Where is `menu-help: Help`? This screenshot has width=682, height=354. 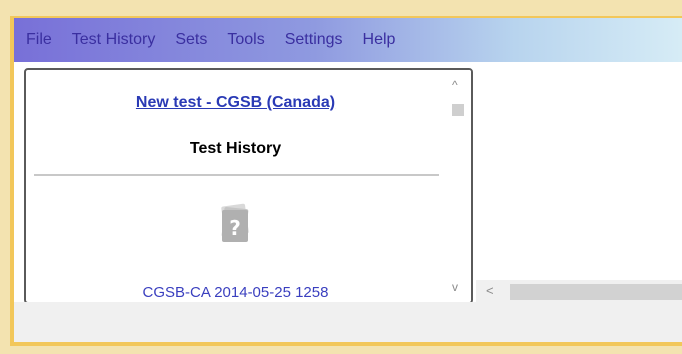
menu-help: Help is located at coordinates (379, 40).